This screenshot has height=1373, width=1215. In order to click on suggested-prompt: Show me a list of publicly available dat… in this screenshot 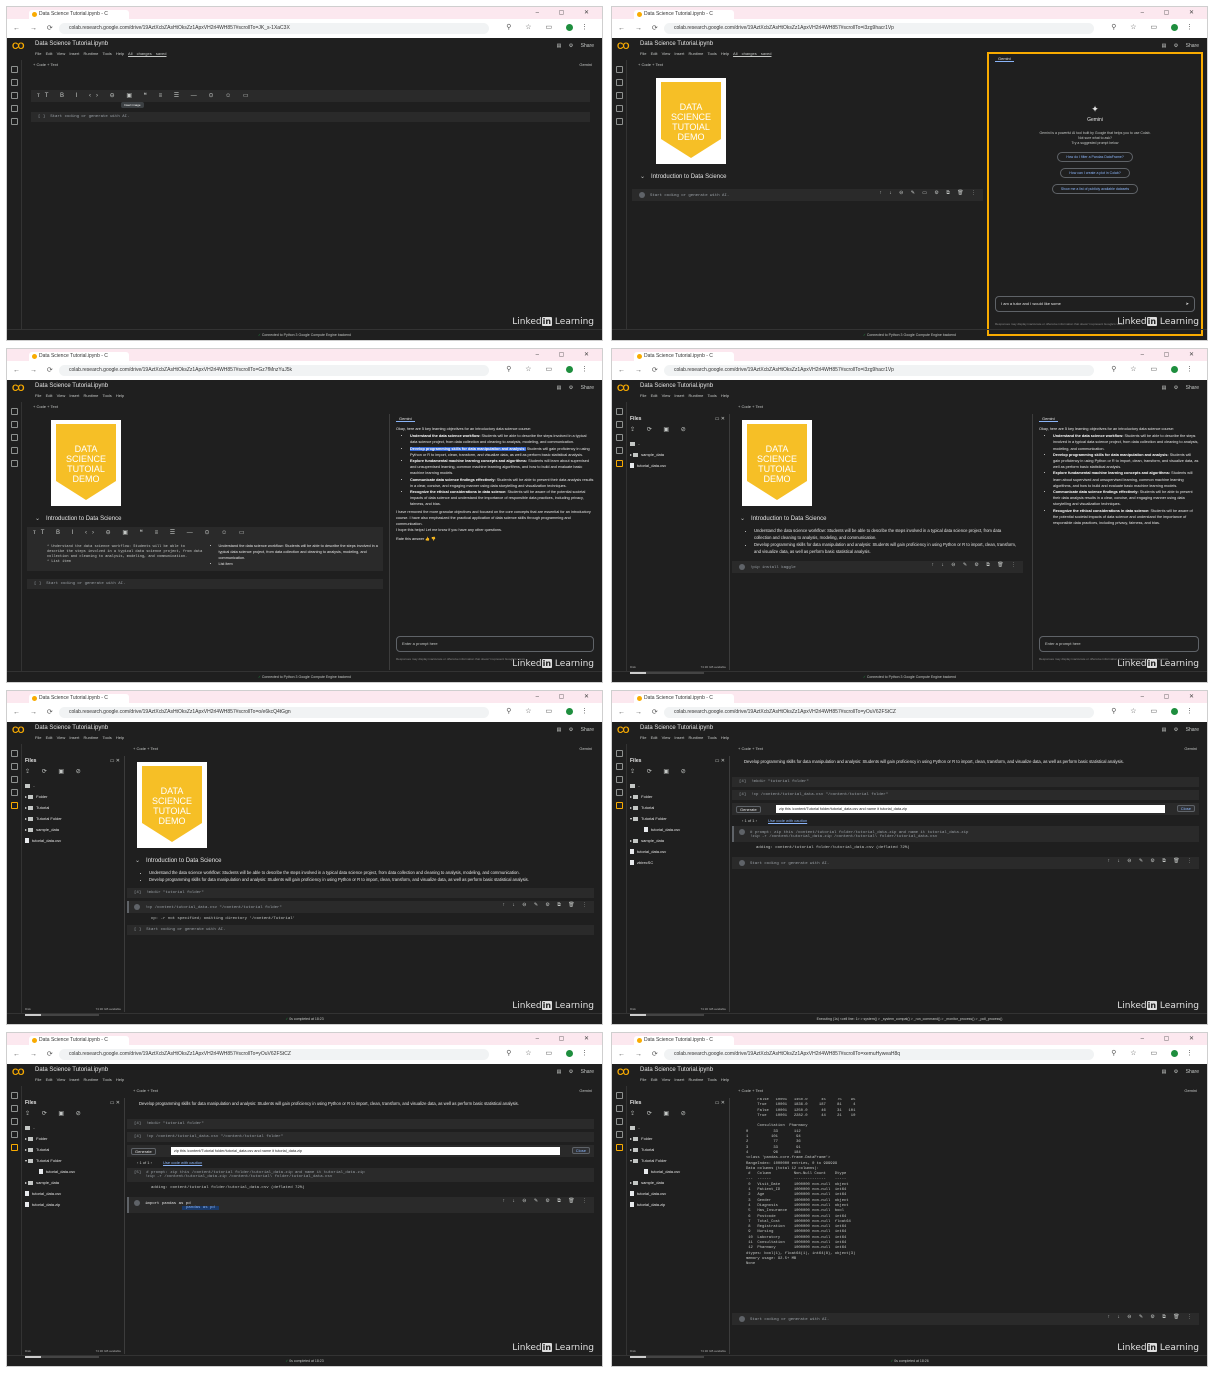, I will do `click(1095, 189)`.